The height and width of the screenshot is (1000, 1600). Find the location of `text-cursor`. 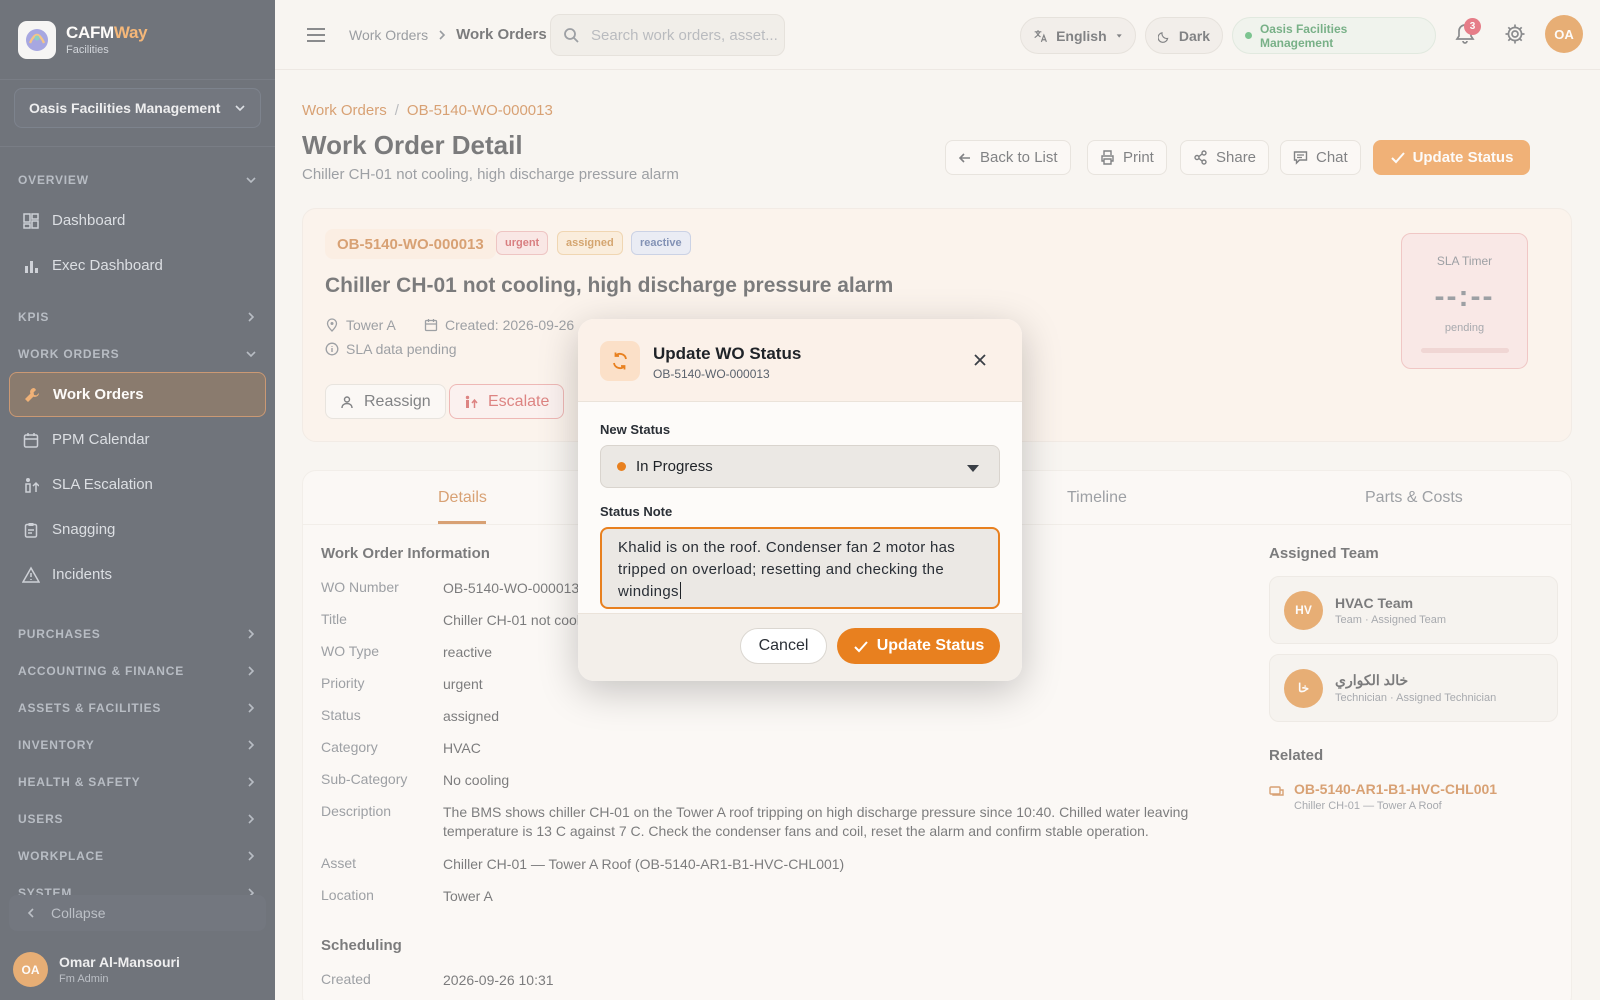

text-cursor is located at coordinates (680, 590).